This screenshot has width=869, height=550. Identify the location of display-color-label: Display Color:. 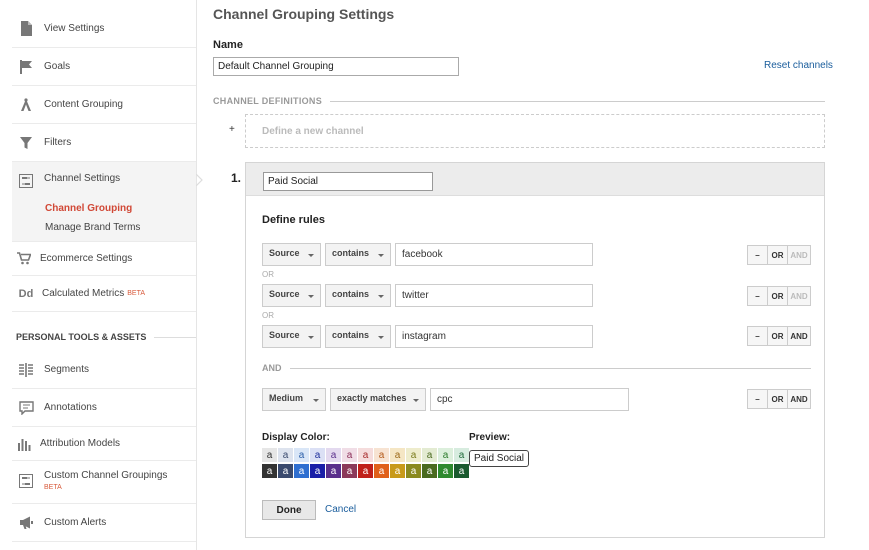
(296, 437).